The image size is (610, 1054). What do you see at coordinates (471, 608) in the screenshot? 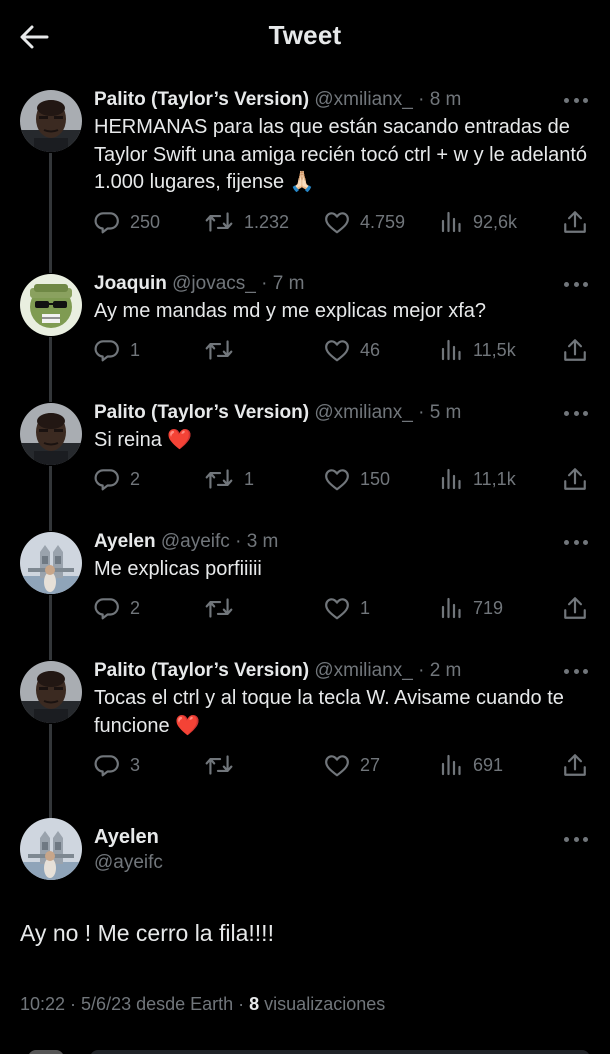
I see `views-button: 719` at bounding box center [471, 608].